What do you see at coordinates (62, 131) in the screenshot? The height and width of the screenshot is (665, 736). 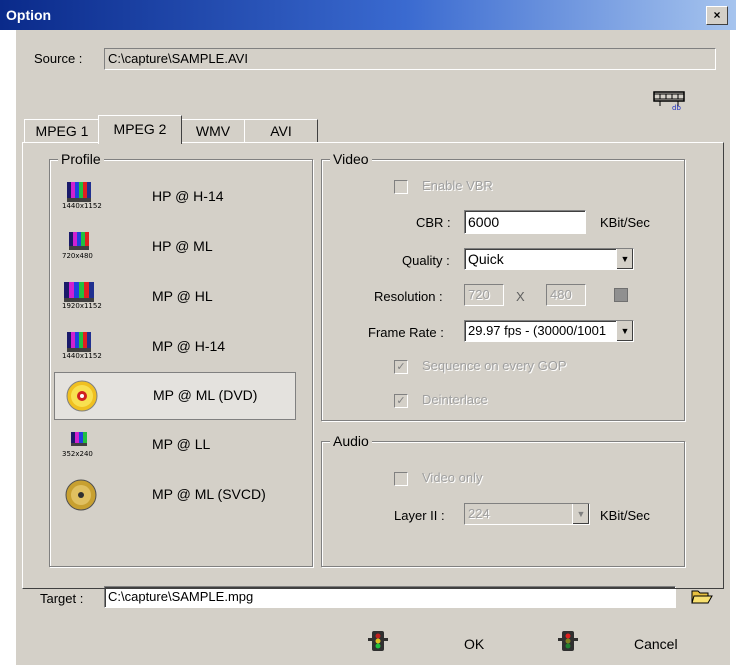 I see `tab-mpeg1: MPEG 1` at bounding box center [62, 131].